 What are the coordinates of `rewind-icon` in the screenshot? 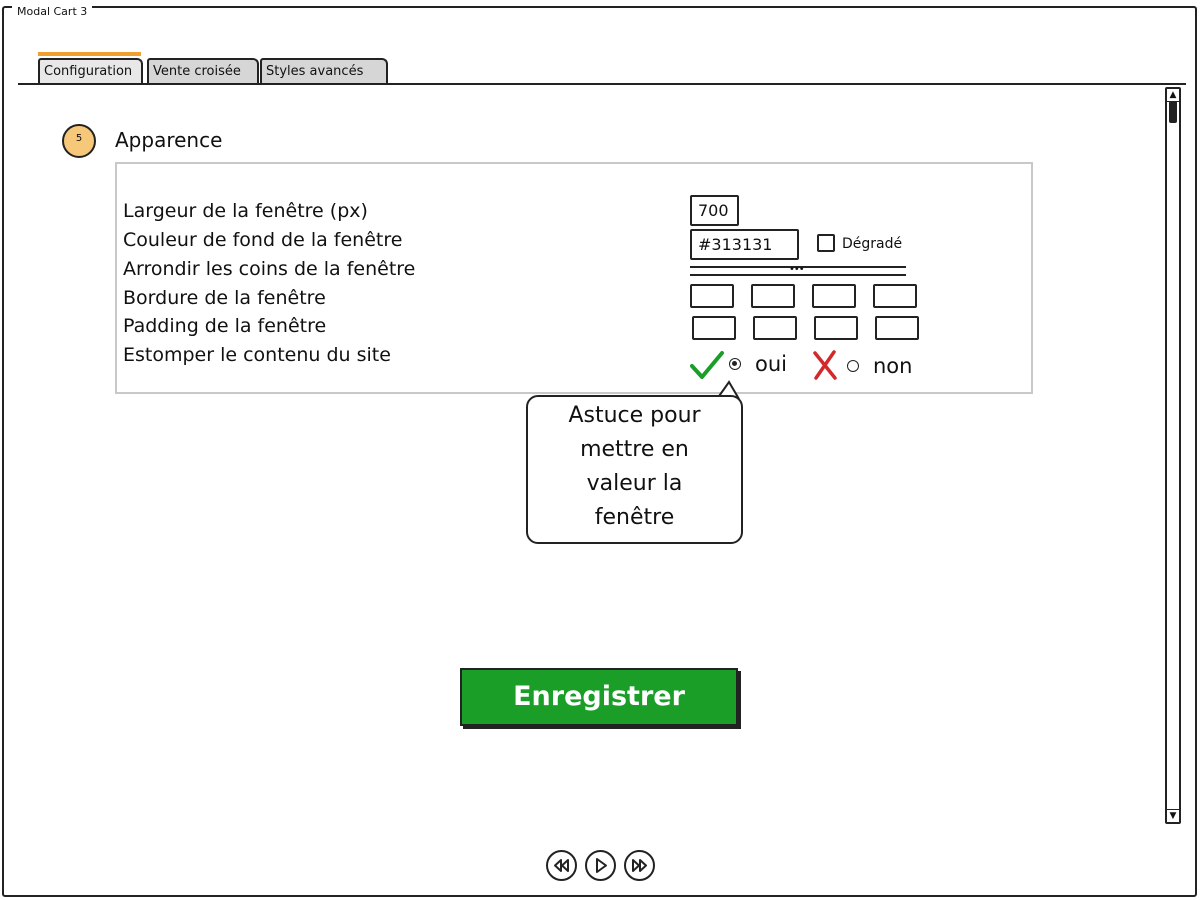 It's located at (561, 865).